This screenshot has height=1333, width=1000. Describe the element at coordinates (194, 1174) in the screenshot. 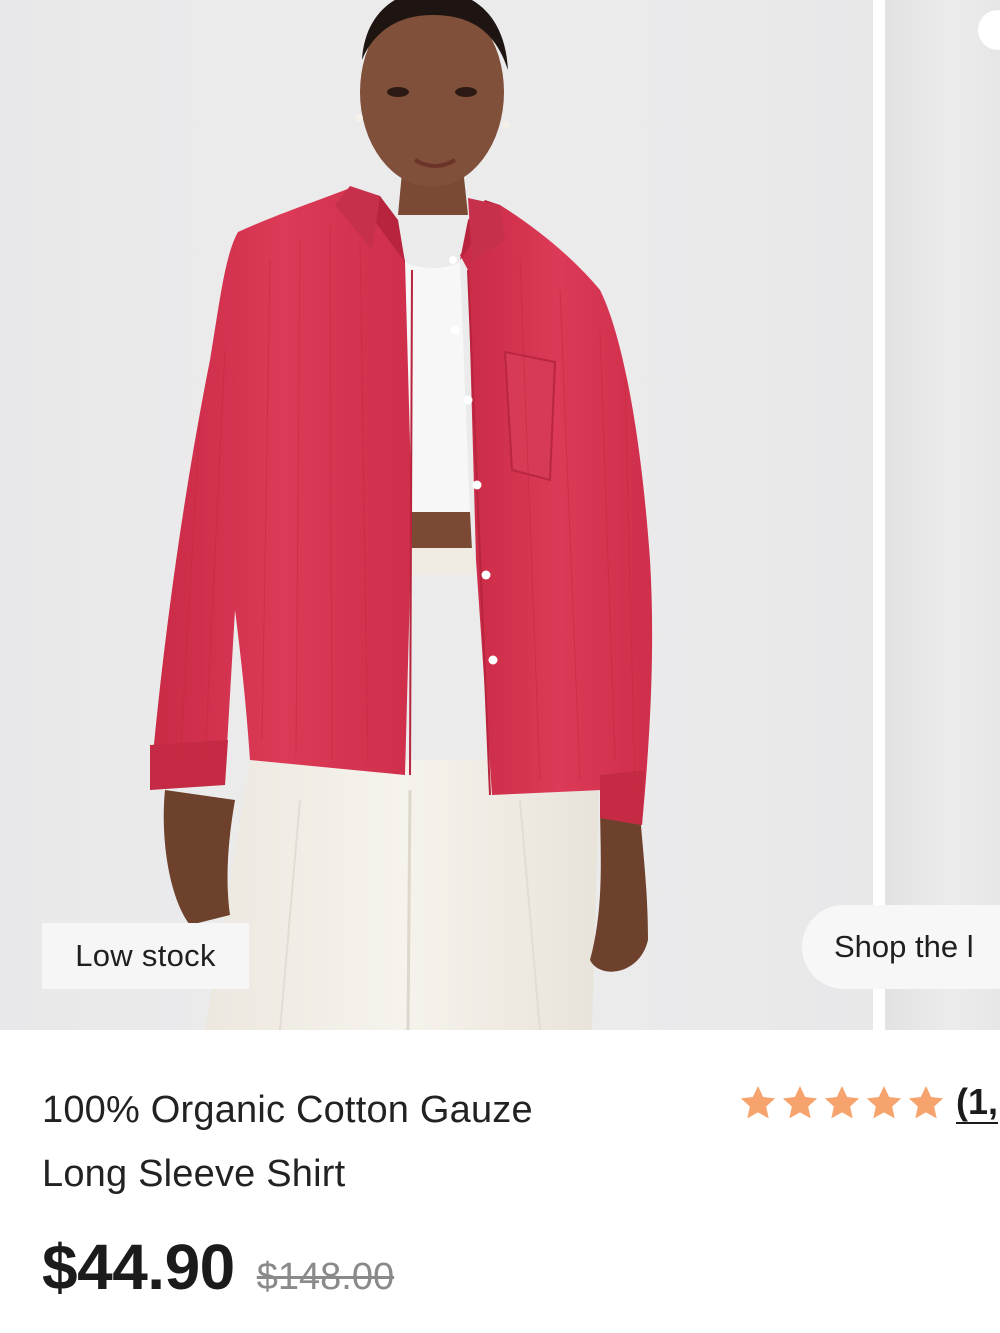

I see `product-title-line-2: Long Sleeve Shirt` at that location.